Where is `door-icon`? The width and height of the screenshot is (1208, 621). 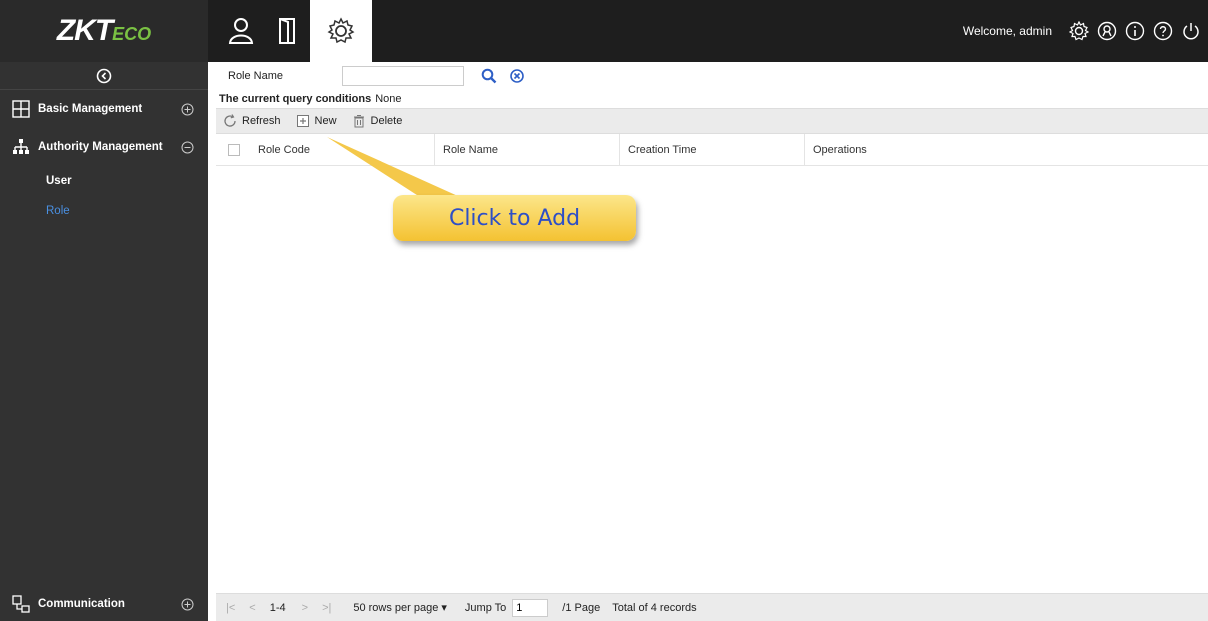
door-icon is located at coordinates (287, 31).